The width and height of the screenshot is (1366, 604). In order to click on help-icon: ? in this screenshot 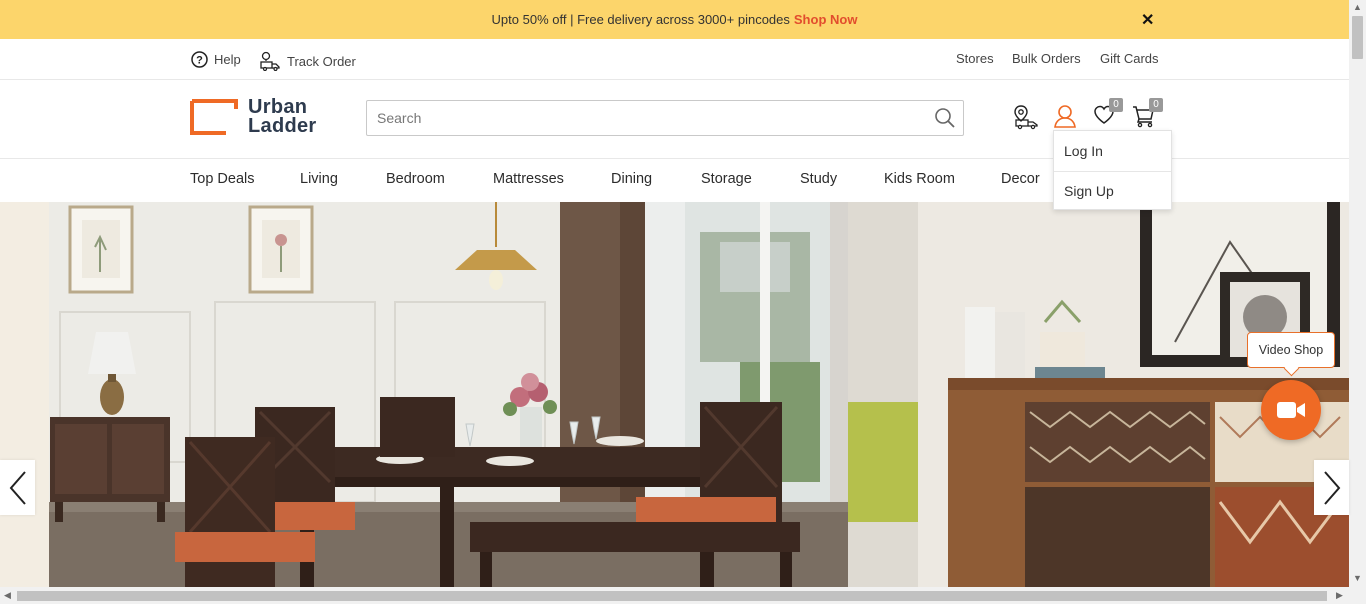, I will do `click(199, 59)`.